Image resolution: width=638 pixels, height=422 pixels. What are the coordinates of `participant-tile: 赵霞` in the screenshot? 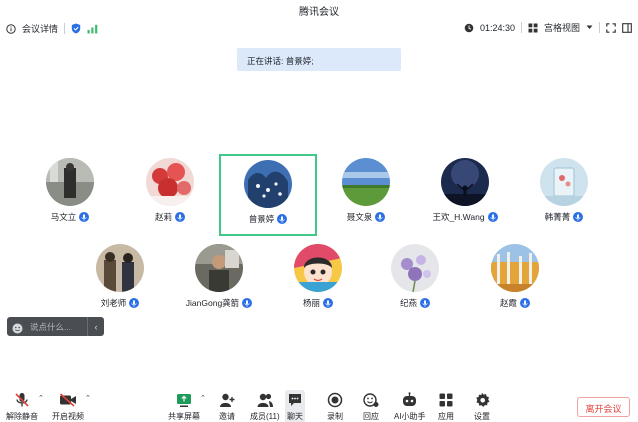 It's located at (515, 285).